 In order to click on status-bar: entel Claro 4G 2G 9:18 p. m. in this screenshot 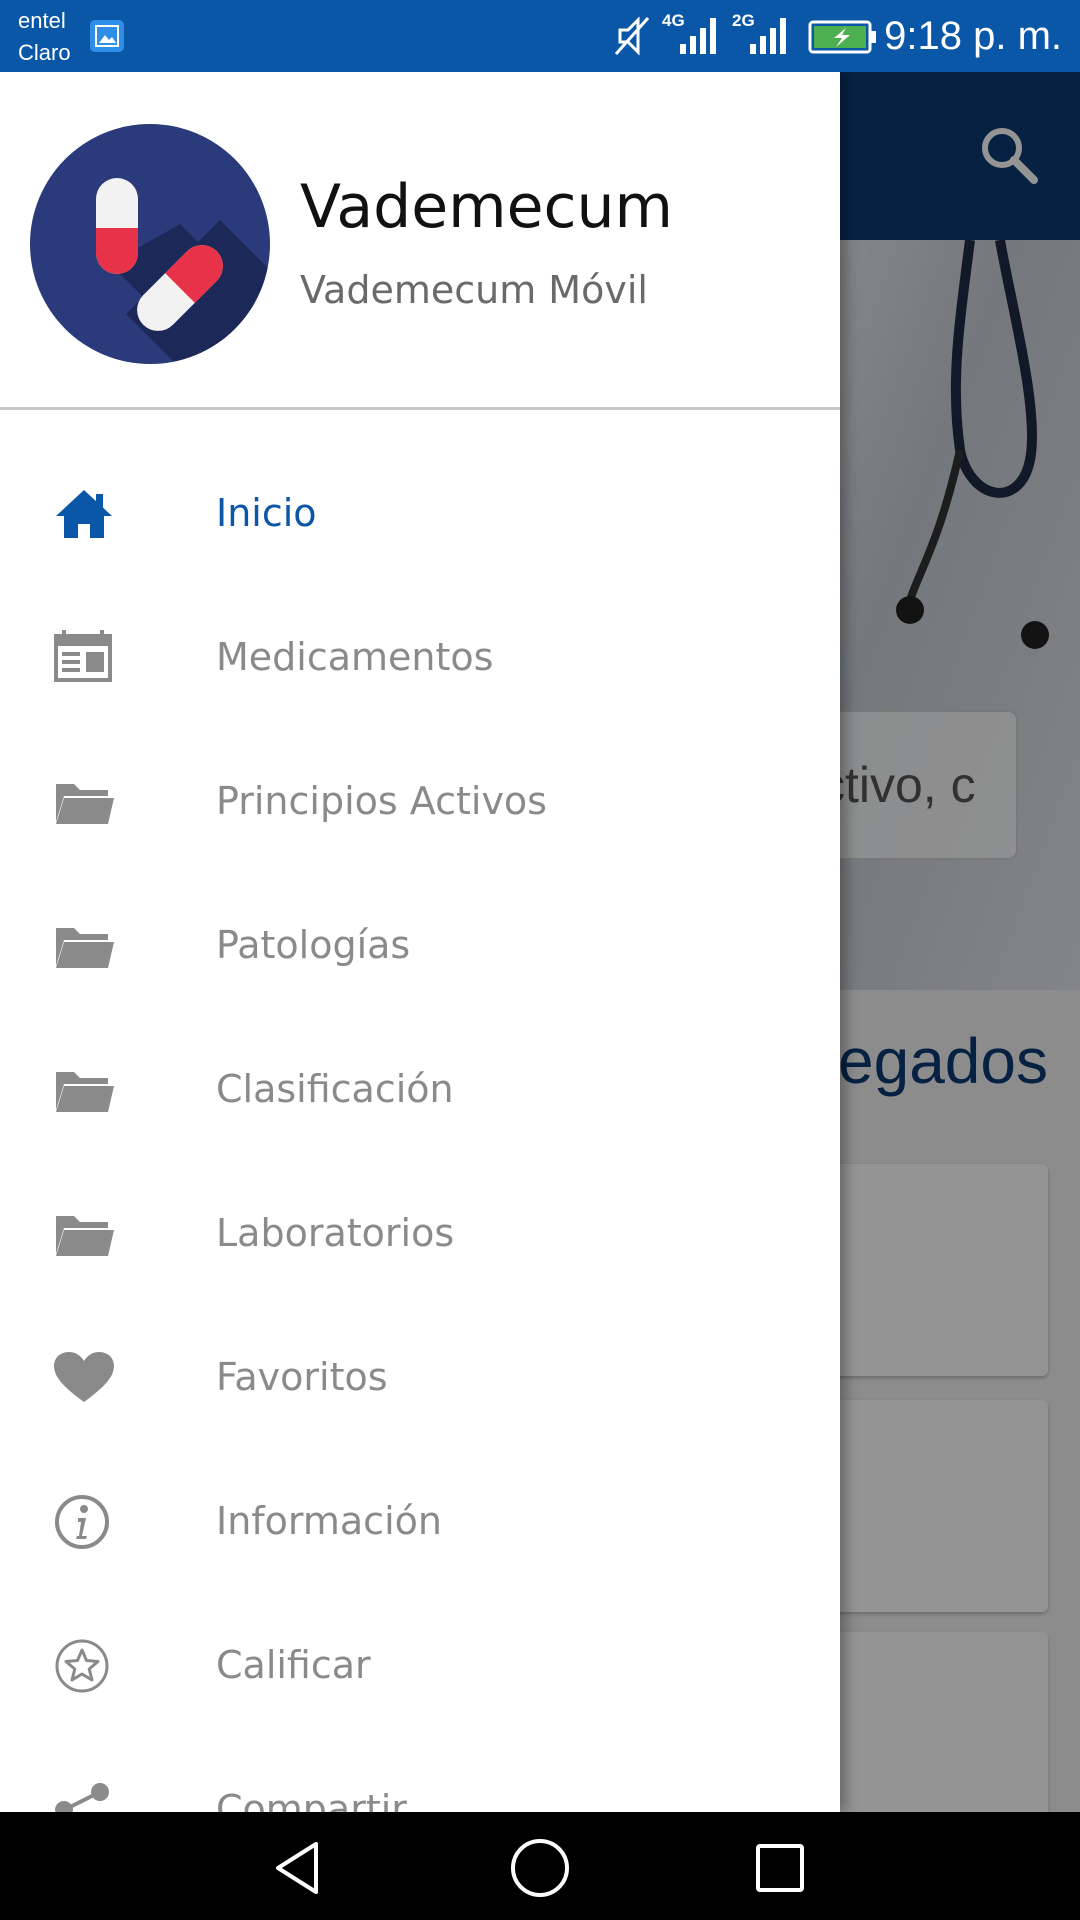, I will do `click(540, 36)`.